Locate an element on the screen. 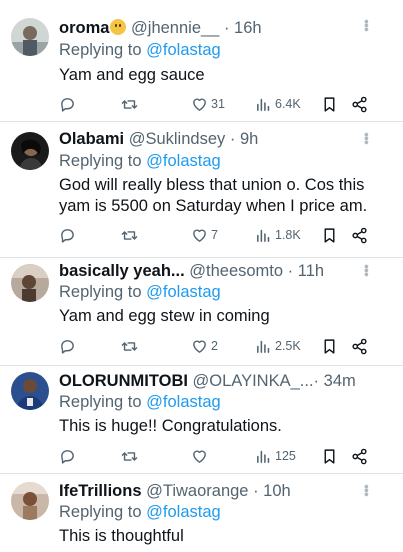 The height and width of the screenshot is (552, 403). timestamp: 11h is located at coordinates (311, 271).